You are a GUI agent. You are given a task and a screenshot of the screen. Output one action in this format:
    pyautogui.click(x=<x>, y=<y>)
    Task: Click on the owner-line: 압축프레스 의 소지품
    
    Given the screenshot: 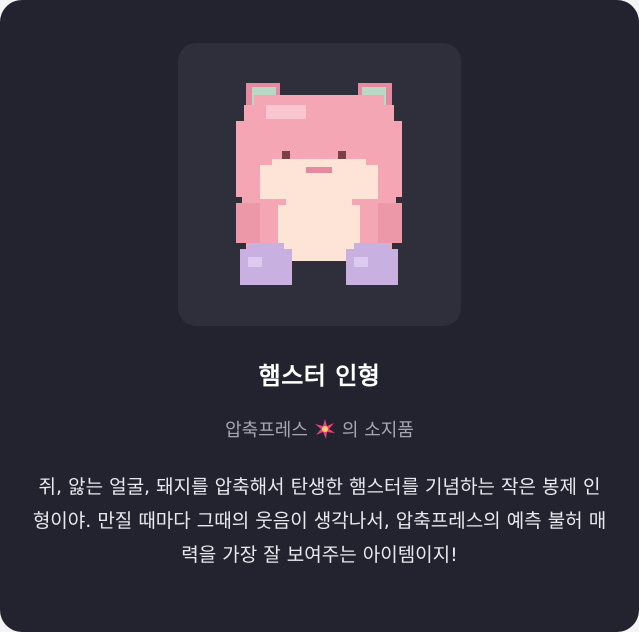 What is the action you would take?
    pyautogui.click(x=319, y=429)
    